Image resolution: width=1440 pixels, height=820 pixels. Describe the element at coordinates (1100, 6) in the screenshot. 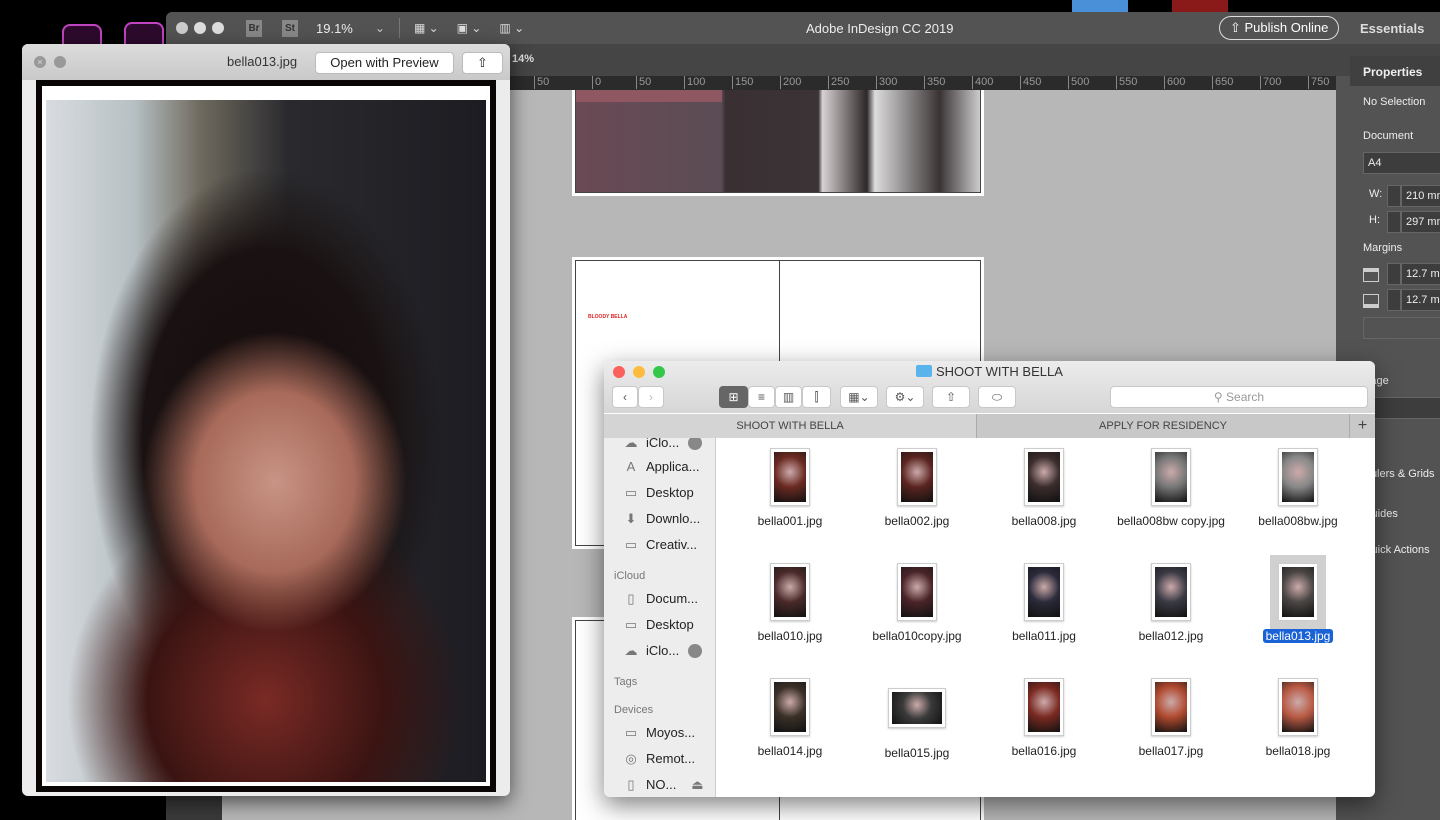

I see `desktop-thumbnail` at that location.